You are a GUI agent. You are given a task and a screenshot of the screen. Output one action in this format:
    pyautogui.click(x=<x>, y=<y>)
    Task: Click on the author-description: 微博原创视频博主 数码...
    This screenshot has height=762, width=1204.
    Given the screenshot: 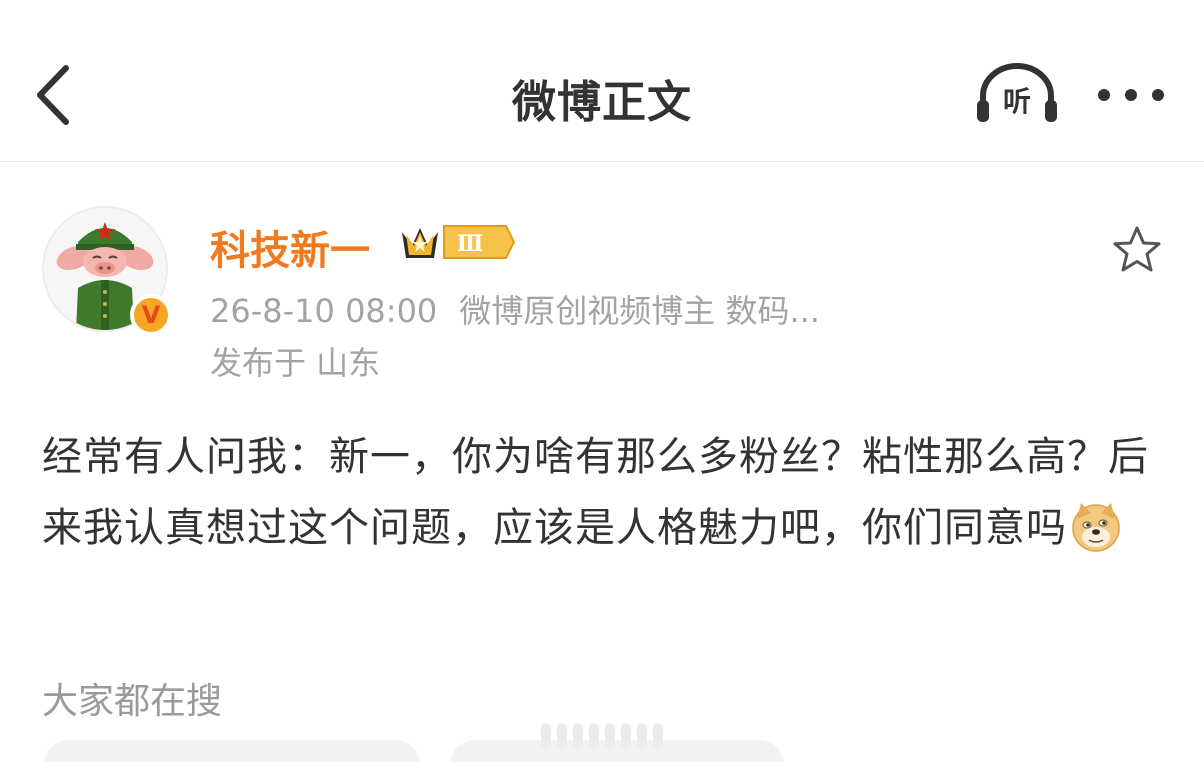 What is the action you would take?
    pyautogui.click(x=639, y=311)
    